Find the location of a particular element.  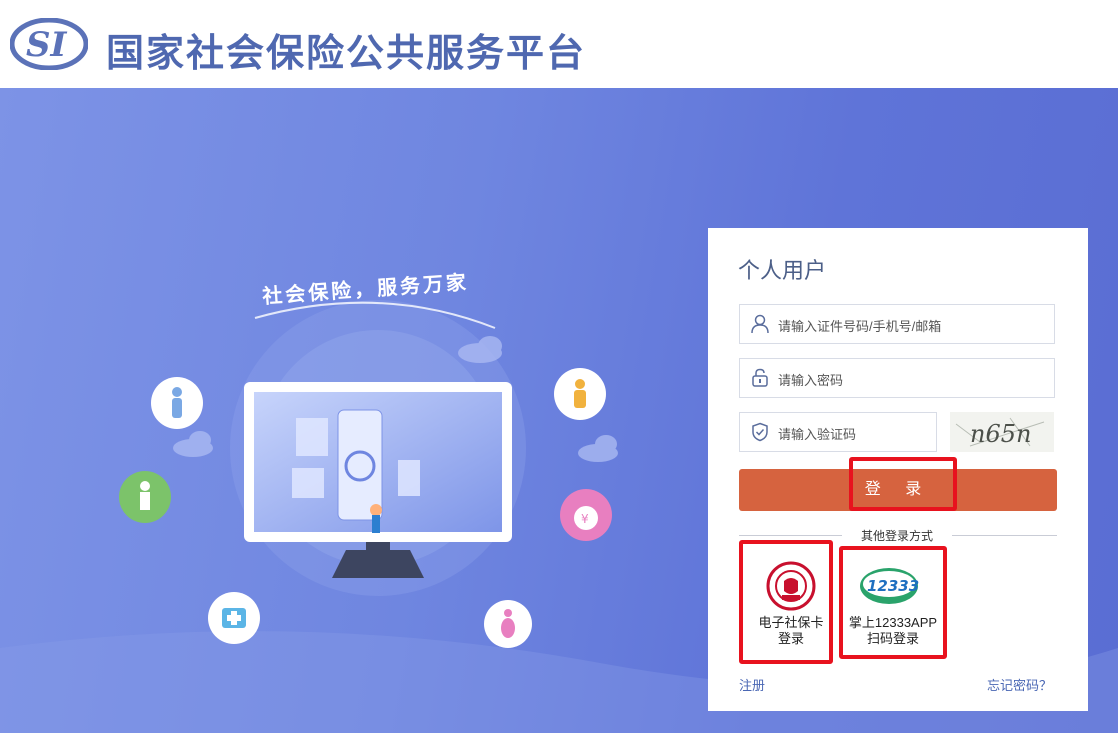

elderly-icon is located at coordinates (177, 403).